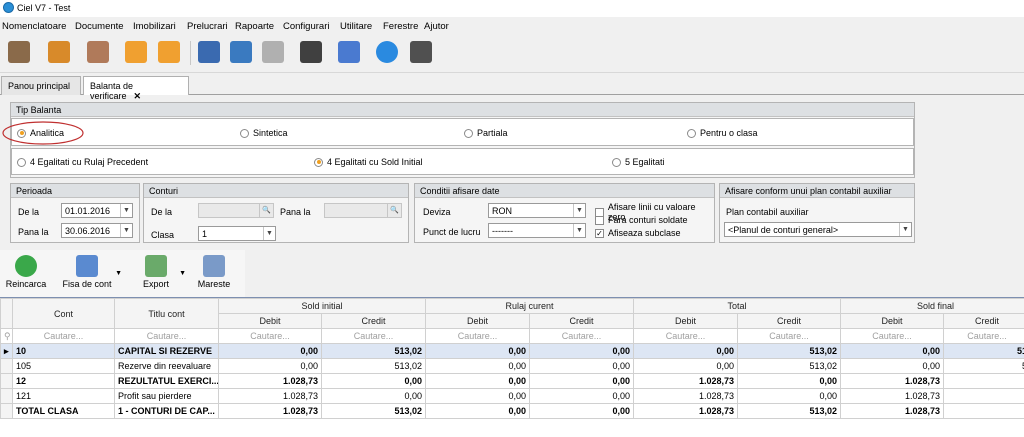 This screenshot has height=437, width=1024. Describe the element at coordinates (641, 220) in the screenshot. I see `checkbox-fara-soldate: Fara conturi soldate` at that location.